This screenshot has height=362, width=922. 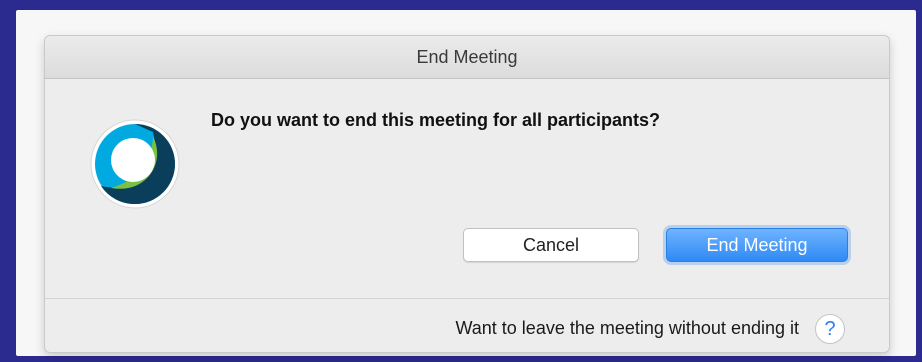 I want to click on footer-divider, so click(x=467, y=298).